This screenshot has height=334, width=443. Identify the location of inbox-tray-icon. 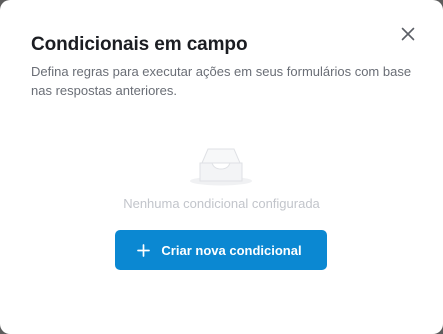
(221, 166).